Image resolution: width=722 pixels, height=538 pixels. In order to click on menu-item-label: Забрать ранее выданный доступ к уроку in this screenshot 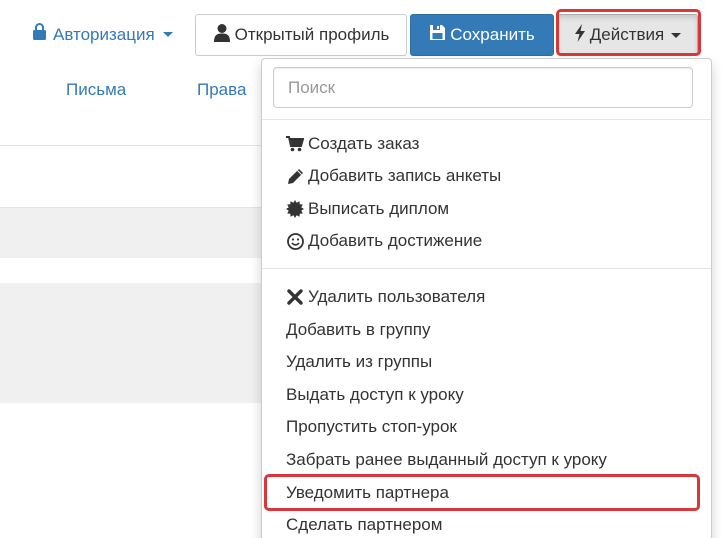, I will do `click(446, 459)`.